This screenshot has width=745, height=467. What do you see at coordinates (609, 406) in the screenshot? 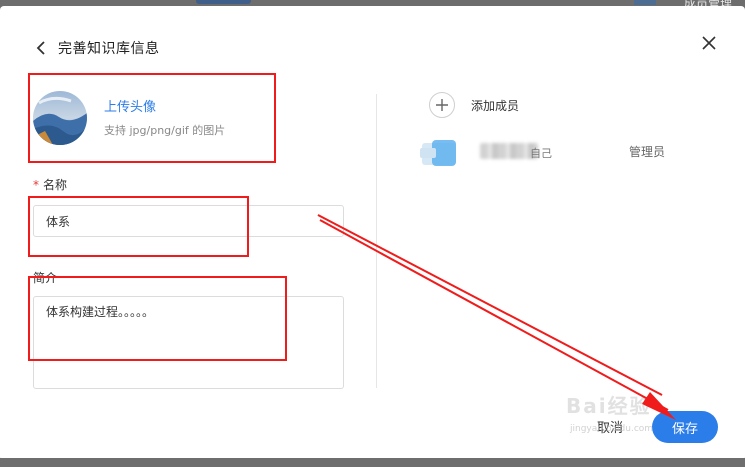
I see `watermark-logo: Bai经验` at bounding box center [609, 406].